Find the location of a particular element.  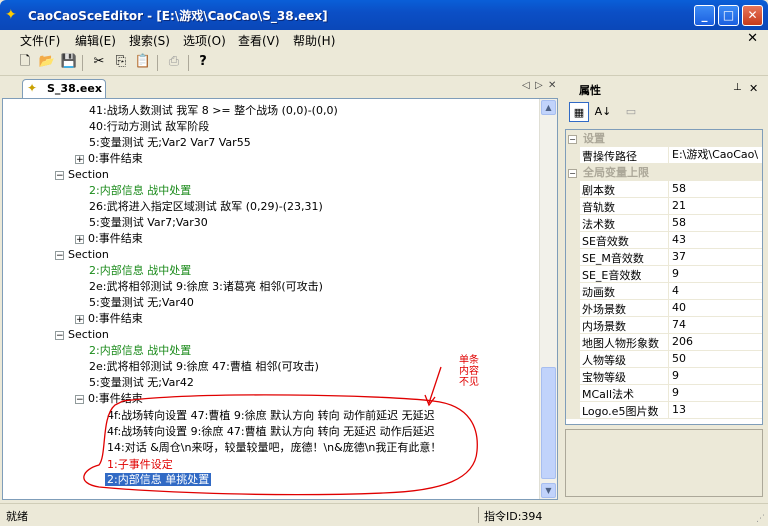

scroll-up-icon: ▲ is located at coordinates (548, 107).